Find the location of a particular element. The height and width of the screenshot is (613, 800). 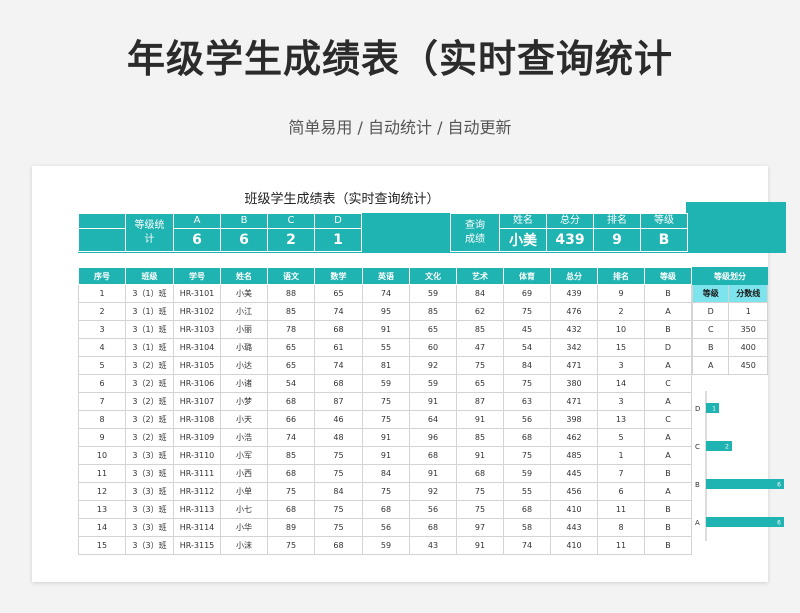

table-cell: 12 is located at coordinates (102, 491).